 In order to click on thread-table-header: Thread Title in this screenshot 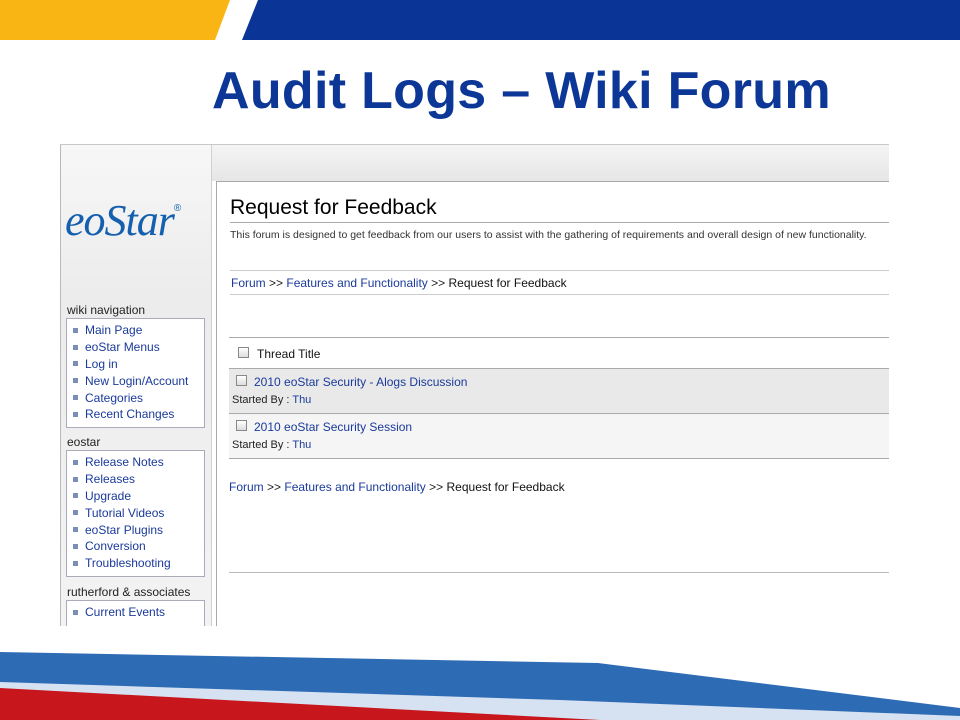, I will do `click(559, 353)`.